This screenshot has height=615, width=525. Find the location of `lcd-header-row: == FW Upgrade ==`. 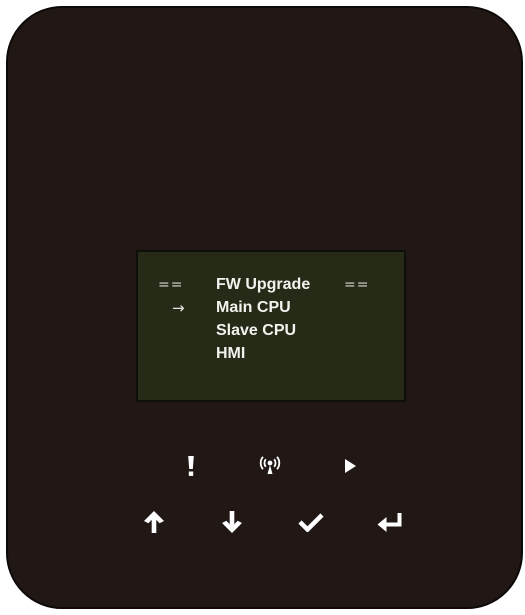

lcd-header-row: == FW Upgrade == is located at coordinates (271, 285).